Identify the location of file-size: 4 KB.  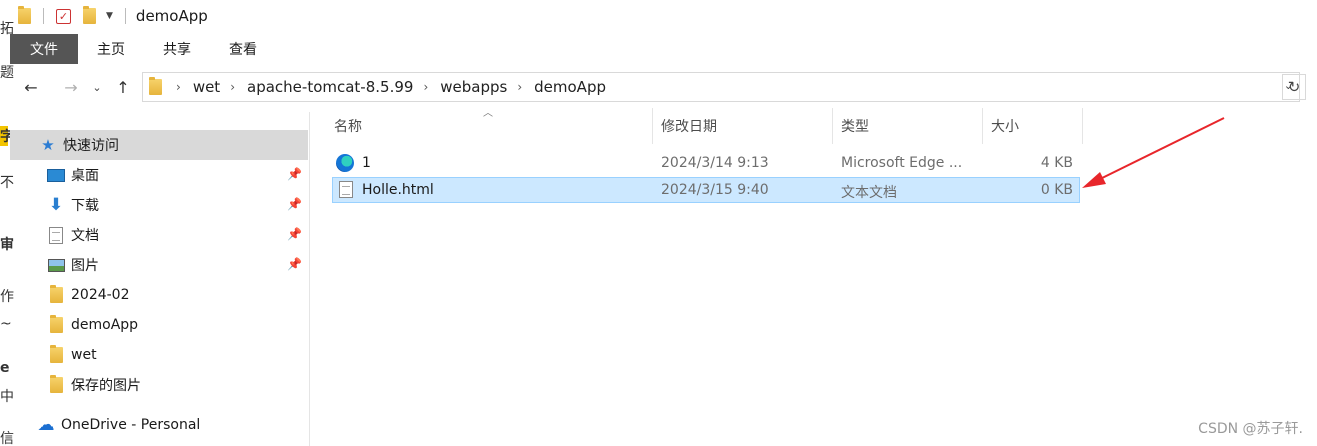
(1056, 163).